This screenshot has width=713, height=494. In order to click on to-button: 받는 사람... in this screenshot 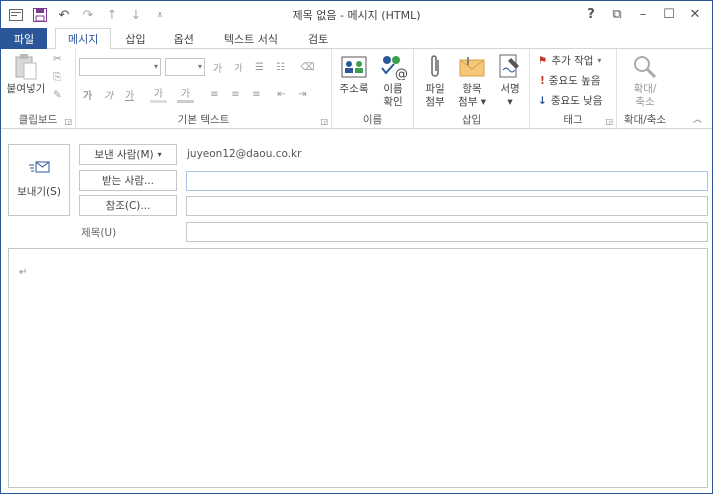, I will do `click(128, 180)`.